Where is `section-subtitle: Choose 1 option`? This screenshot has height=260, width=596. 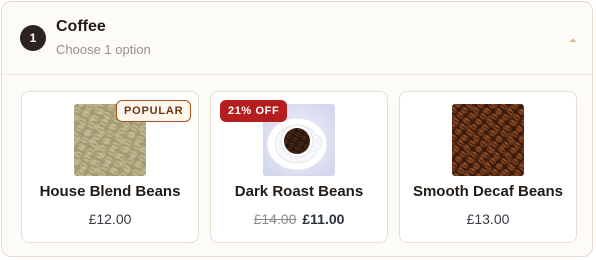
section-subtitle: Choose 1 option is located at coordinates (103, 49).